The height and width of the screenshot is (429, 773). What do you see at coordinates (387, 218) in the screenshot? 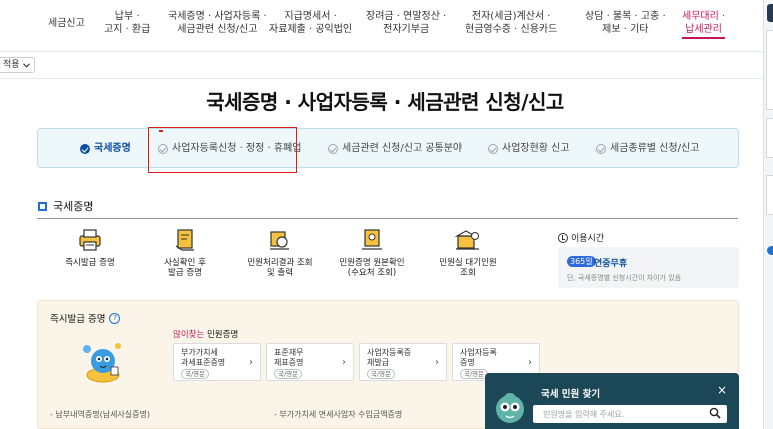
I see `section-divider` at bounding box center [387, 218].